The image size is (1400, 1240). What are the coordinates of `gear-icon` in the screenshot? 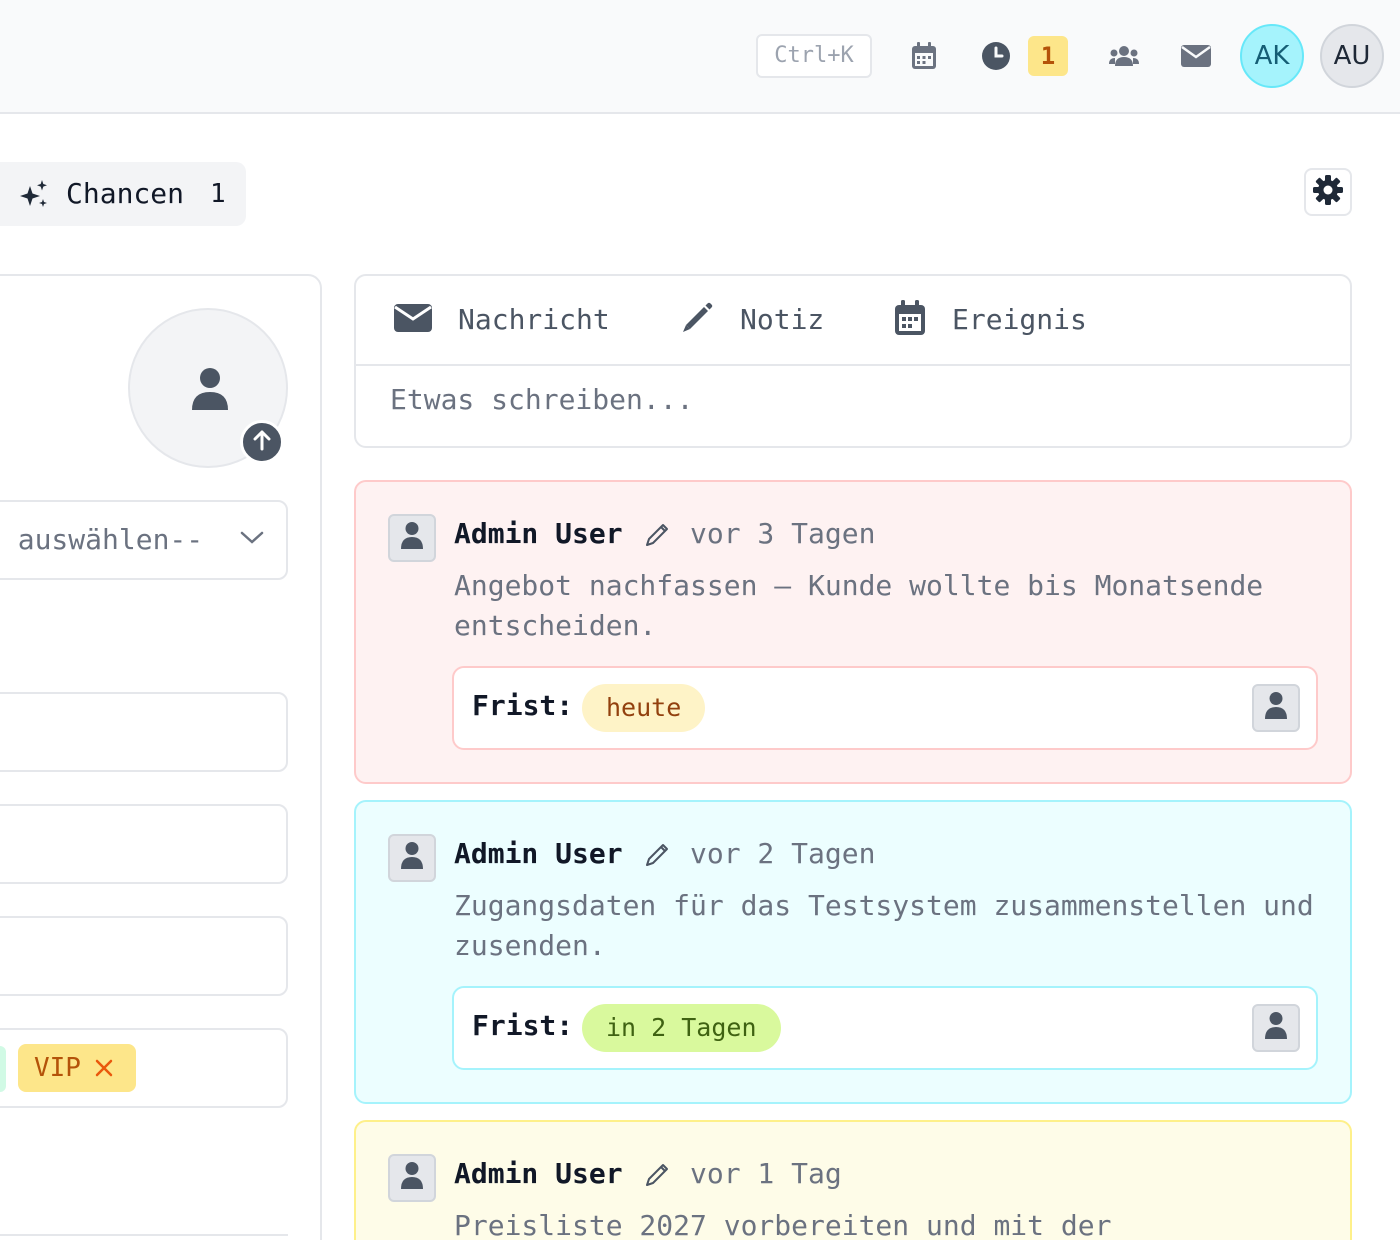 It's located at (1328, 192).